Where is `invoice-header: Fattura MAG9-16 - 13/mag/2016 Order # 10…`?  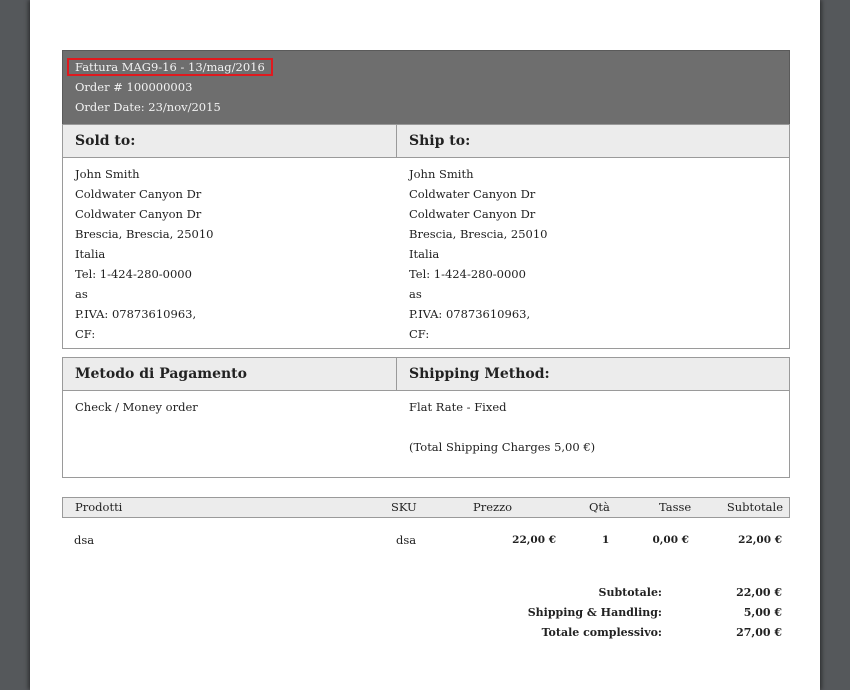 invoice-header: Fattura MAG9-16 - 13/mag/2016 Order # 10… is located at coordinates (426, 88).